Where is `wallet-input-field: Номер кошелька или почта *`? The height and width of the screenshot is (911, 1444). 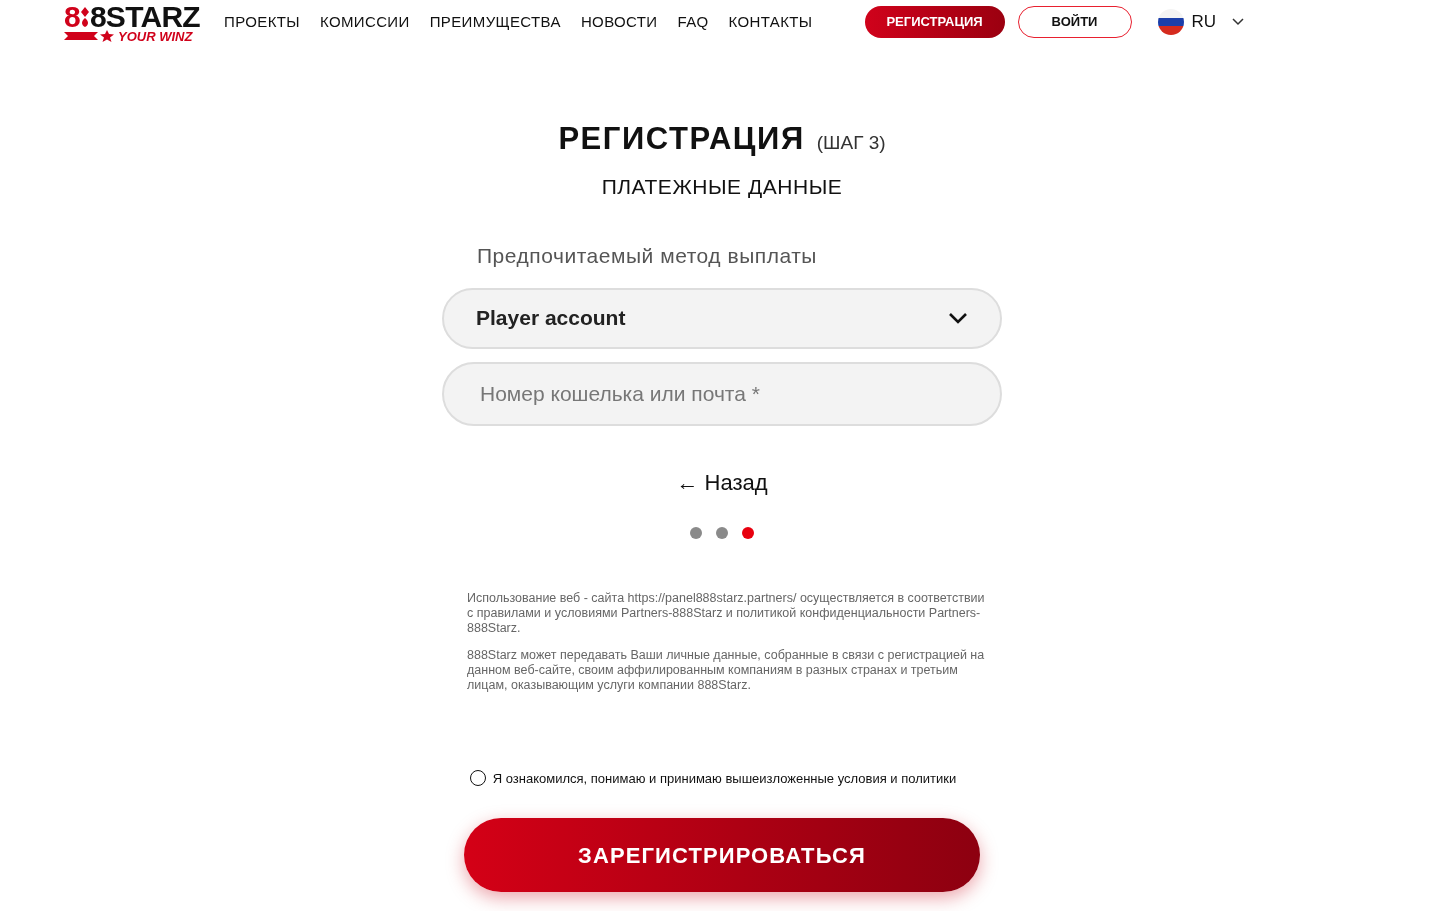
wallet-input-field: Номер кошелька или почта * is located at coordinates (722, 393).